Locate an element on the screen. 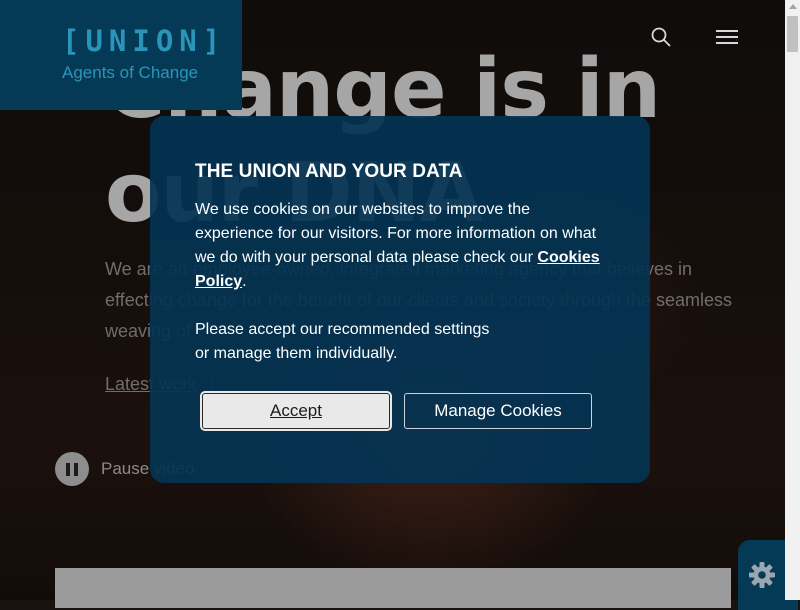 This screenshot has width=800, height=610. logo-wordmark: [UNION] is located at coordinates (144, 41).